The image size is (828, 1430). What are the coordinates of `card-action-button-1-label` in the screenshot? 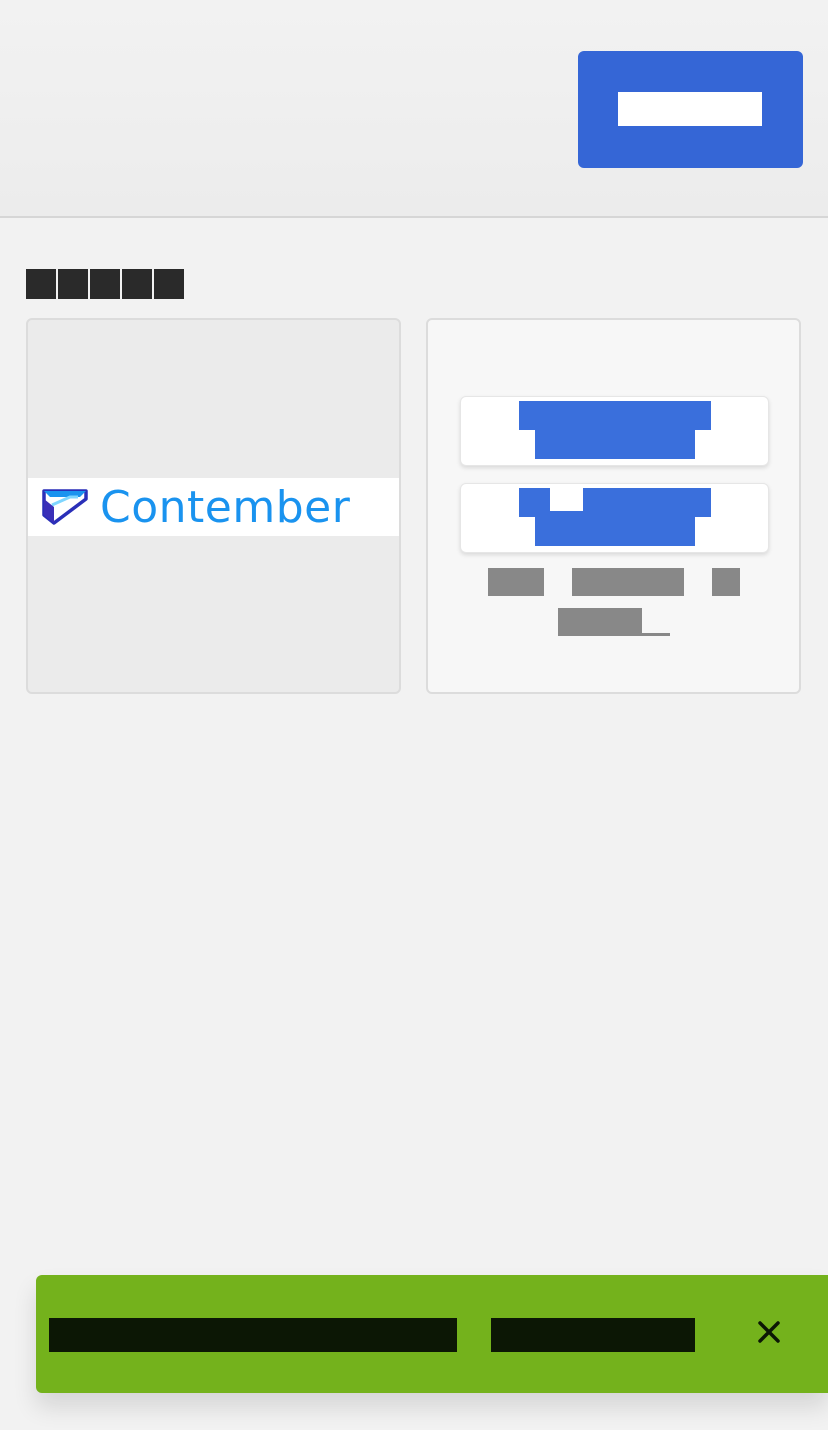 It's located at (615, 430).